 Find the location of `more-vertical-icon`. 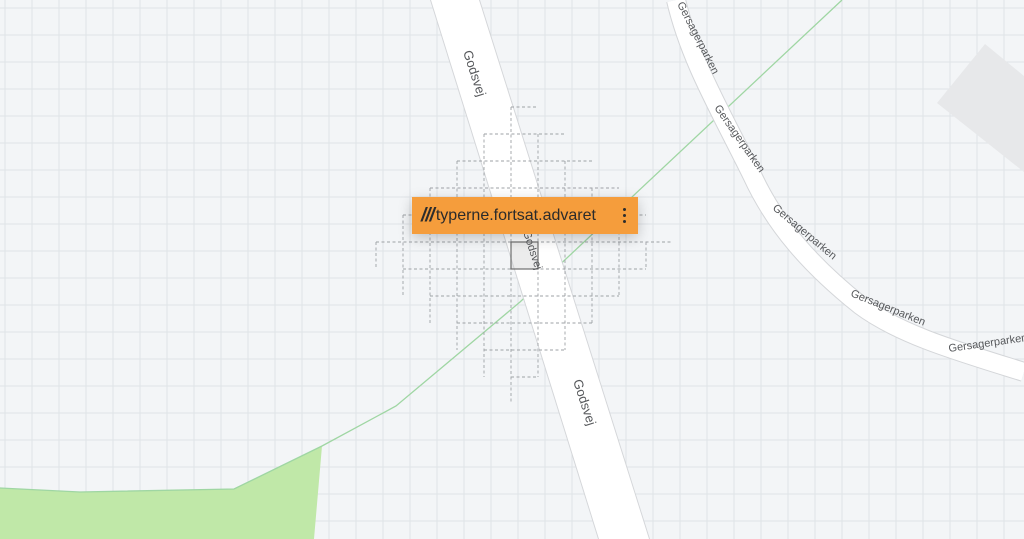

more-vertical-icon is located at coordinates (624, 216).